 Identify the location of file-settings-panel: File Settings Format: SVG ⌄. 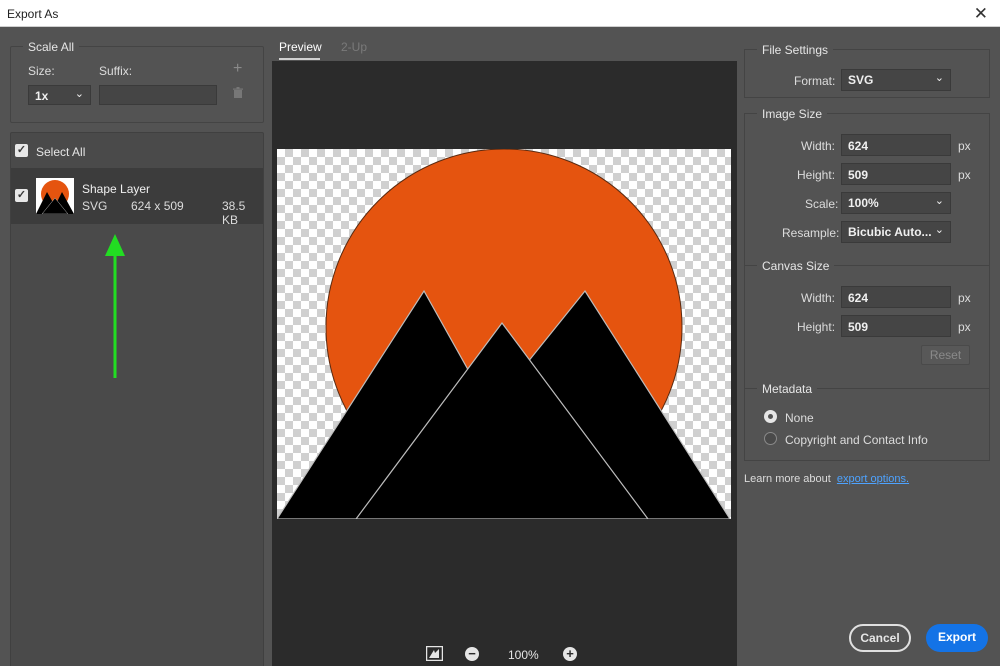
(867, 70).